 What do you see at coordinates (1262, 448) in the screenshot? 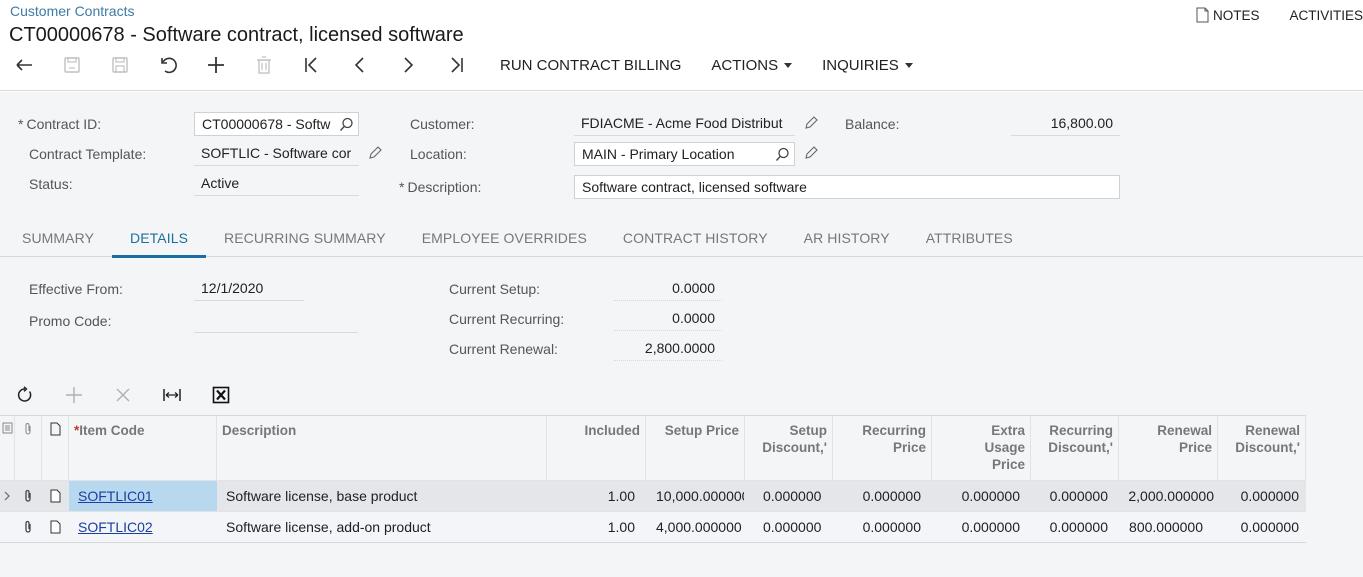
I see `column-header-renewal-discount: Renewal Discount,'` at bounding box center [1262, 448].